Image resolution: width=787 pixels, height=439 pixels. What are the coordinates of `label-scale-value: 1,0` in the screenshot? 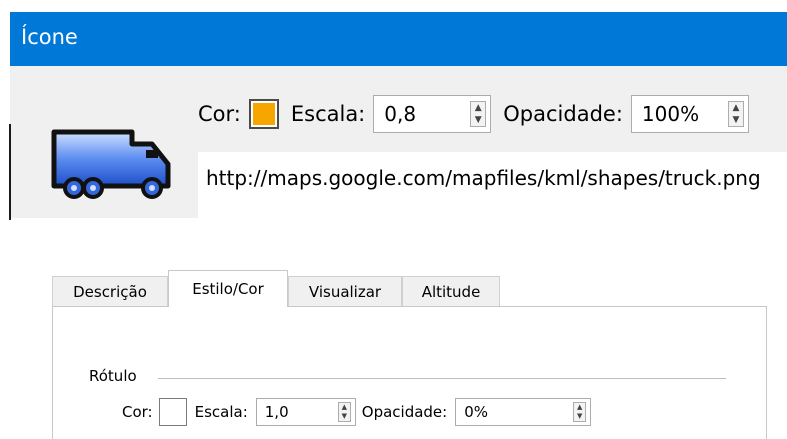 It's located at (276, 412).